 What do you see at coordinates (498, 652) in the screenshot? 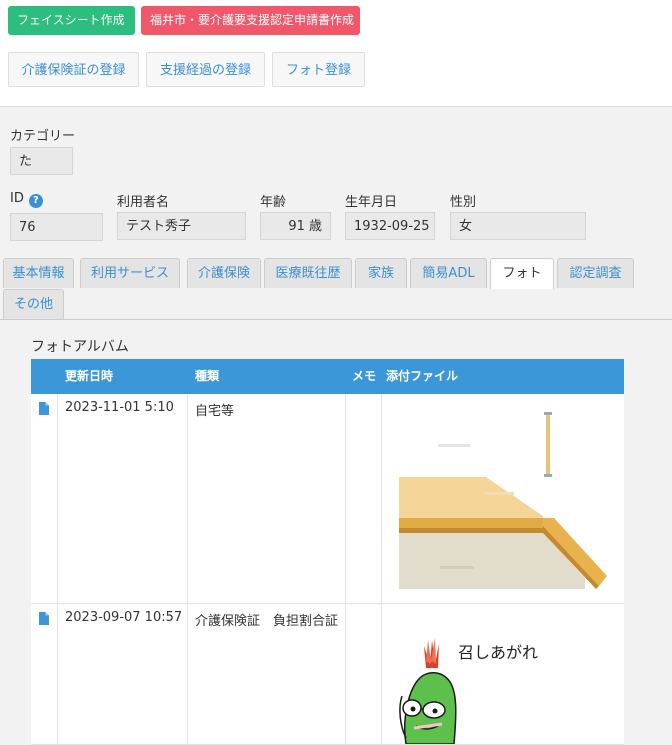
I see `illustration-caption: 召しあがれ` at bounding box center [498, 652].